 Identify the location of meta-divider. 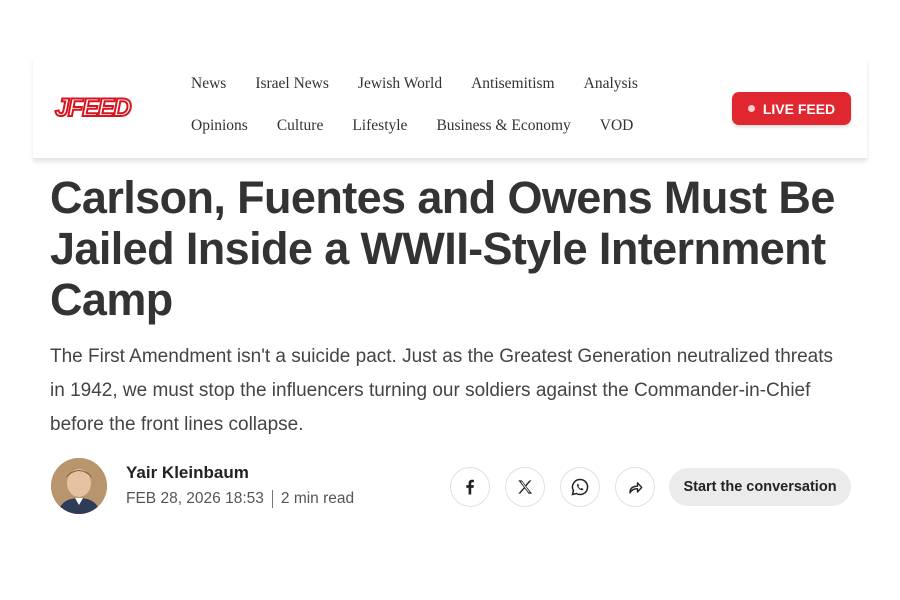
(272, 499).